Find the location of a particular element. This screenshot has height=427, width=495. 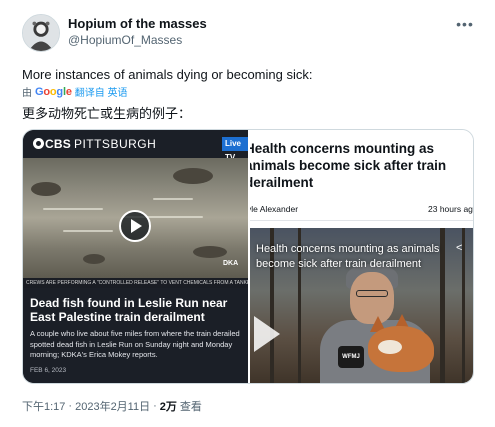

translate-link: 翻译自 英语 is located at coordinates (101, 91).